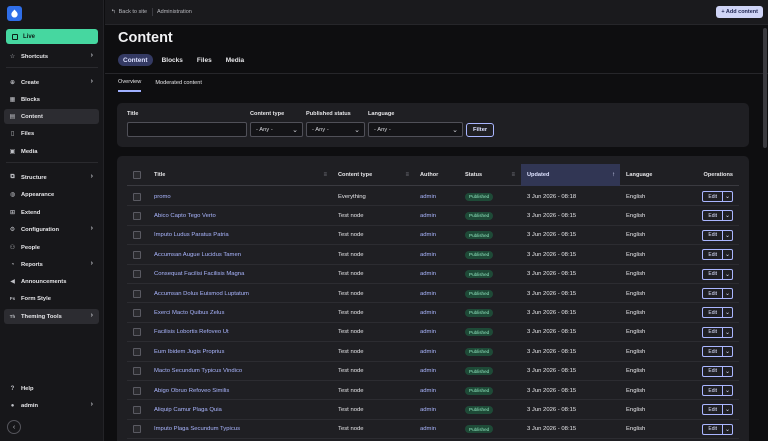  What do you see at coordinates (188, 409) in the screenshot?
I see `title-cell: Aliquip Camur Plaga Quia` at bounding box center [188, 409].